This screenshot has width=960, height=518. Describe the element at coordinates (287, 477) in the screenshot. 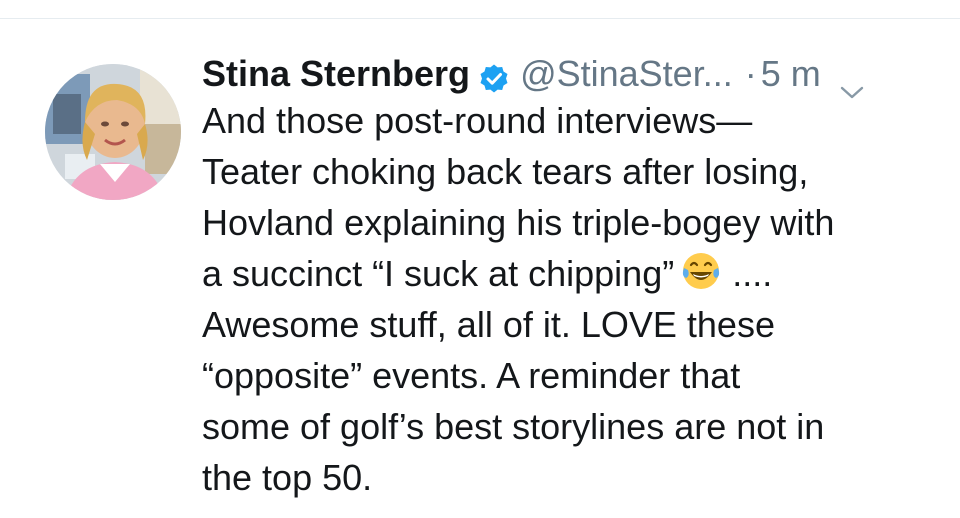

I see `tweet-line: the top 50.` at that location.